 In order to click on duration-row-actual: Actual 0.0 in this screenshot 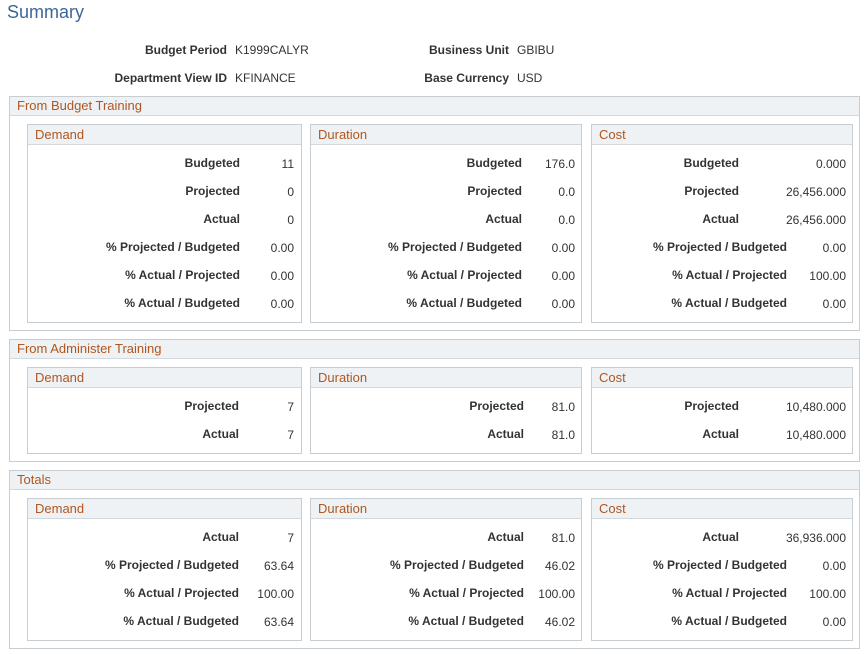, I will do `click(446, 220)`.